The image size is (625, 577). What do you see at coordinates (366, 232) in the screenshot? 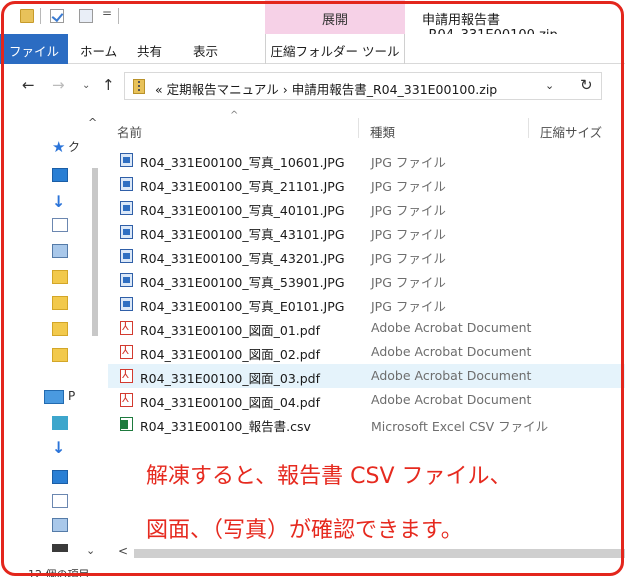
I see `file-row: R04_331E00100_写真_43101.JPG JPG ファイル` at bounding box center [366, 232].